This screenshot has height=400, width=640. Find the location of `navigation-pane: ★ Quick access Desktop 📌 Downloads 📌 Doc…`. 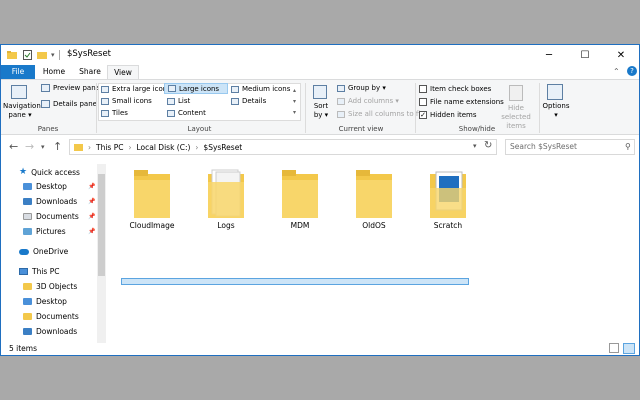

navigation-pane: ★ Quick access Desktop 📌 Downloads 📌 Doc… is located at coordinates (54, 253).